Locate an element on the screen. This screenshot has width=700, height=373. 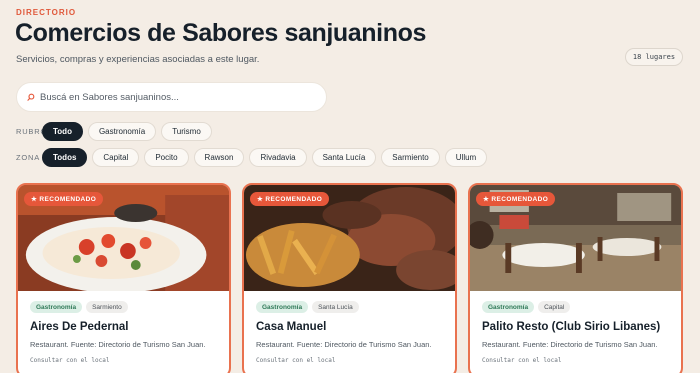
chip-rubro-gastronomia: Gastronomía is located at coordinates (122, 131).